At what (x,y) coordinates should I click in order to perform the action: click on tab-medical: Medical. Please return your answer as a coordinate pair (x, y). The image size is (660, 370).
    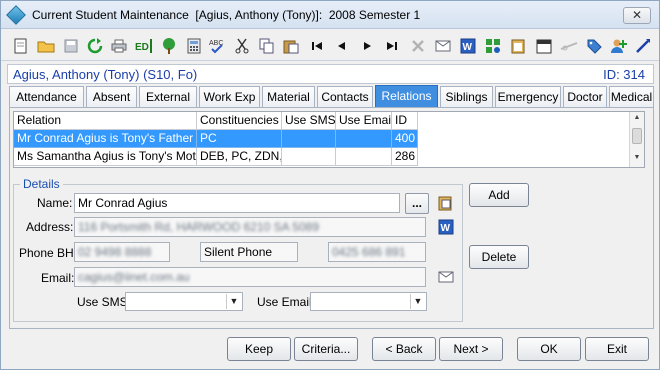
    Looking at the image, I should click on (631, 96).